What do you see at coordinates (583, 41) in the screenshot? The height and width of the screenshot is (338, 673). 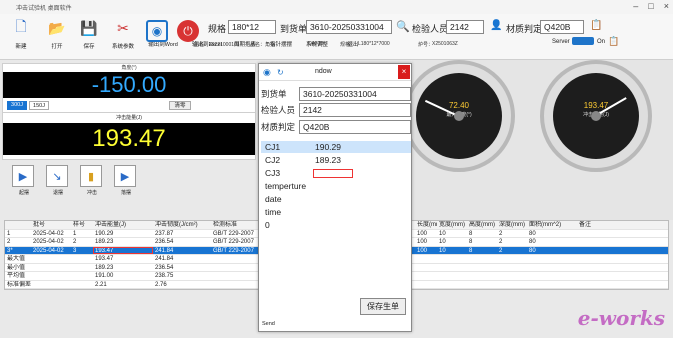 I see `server-toggle` at bounding box center [583, 41].